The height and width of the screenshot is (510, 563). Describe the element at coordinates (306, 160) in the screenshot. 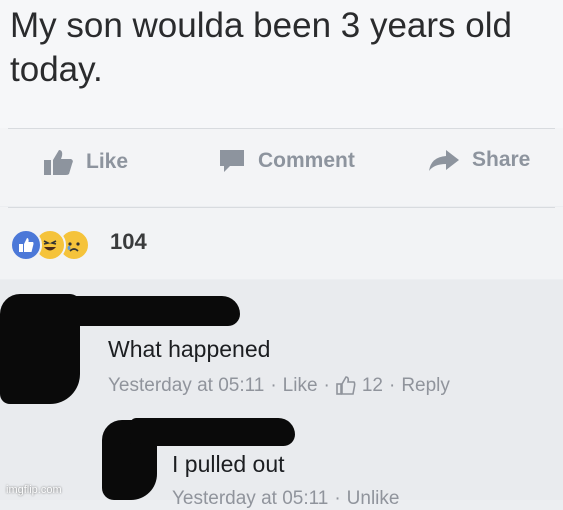

I see `comment-label: Comment` at that location.